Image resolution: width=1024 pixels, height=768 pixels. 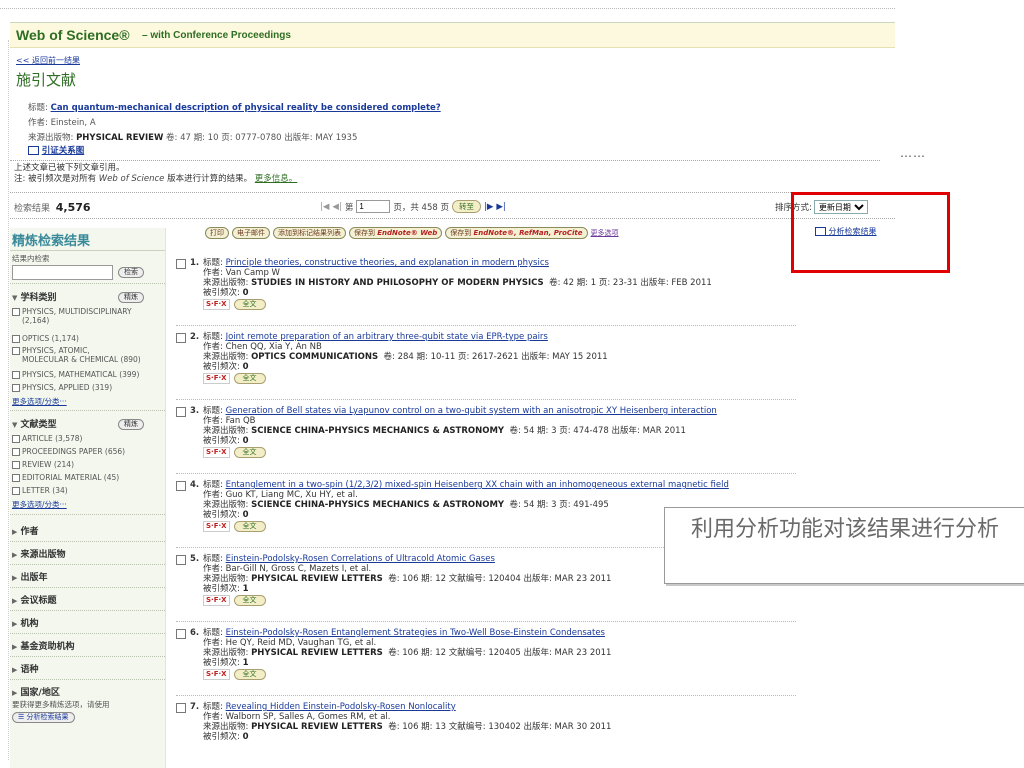 What do you see at coordinates (488, 207) in the screenshot?
I see `next-page-icon: |▶` at bounding box center [488, 207].